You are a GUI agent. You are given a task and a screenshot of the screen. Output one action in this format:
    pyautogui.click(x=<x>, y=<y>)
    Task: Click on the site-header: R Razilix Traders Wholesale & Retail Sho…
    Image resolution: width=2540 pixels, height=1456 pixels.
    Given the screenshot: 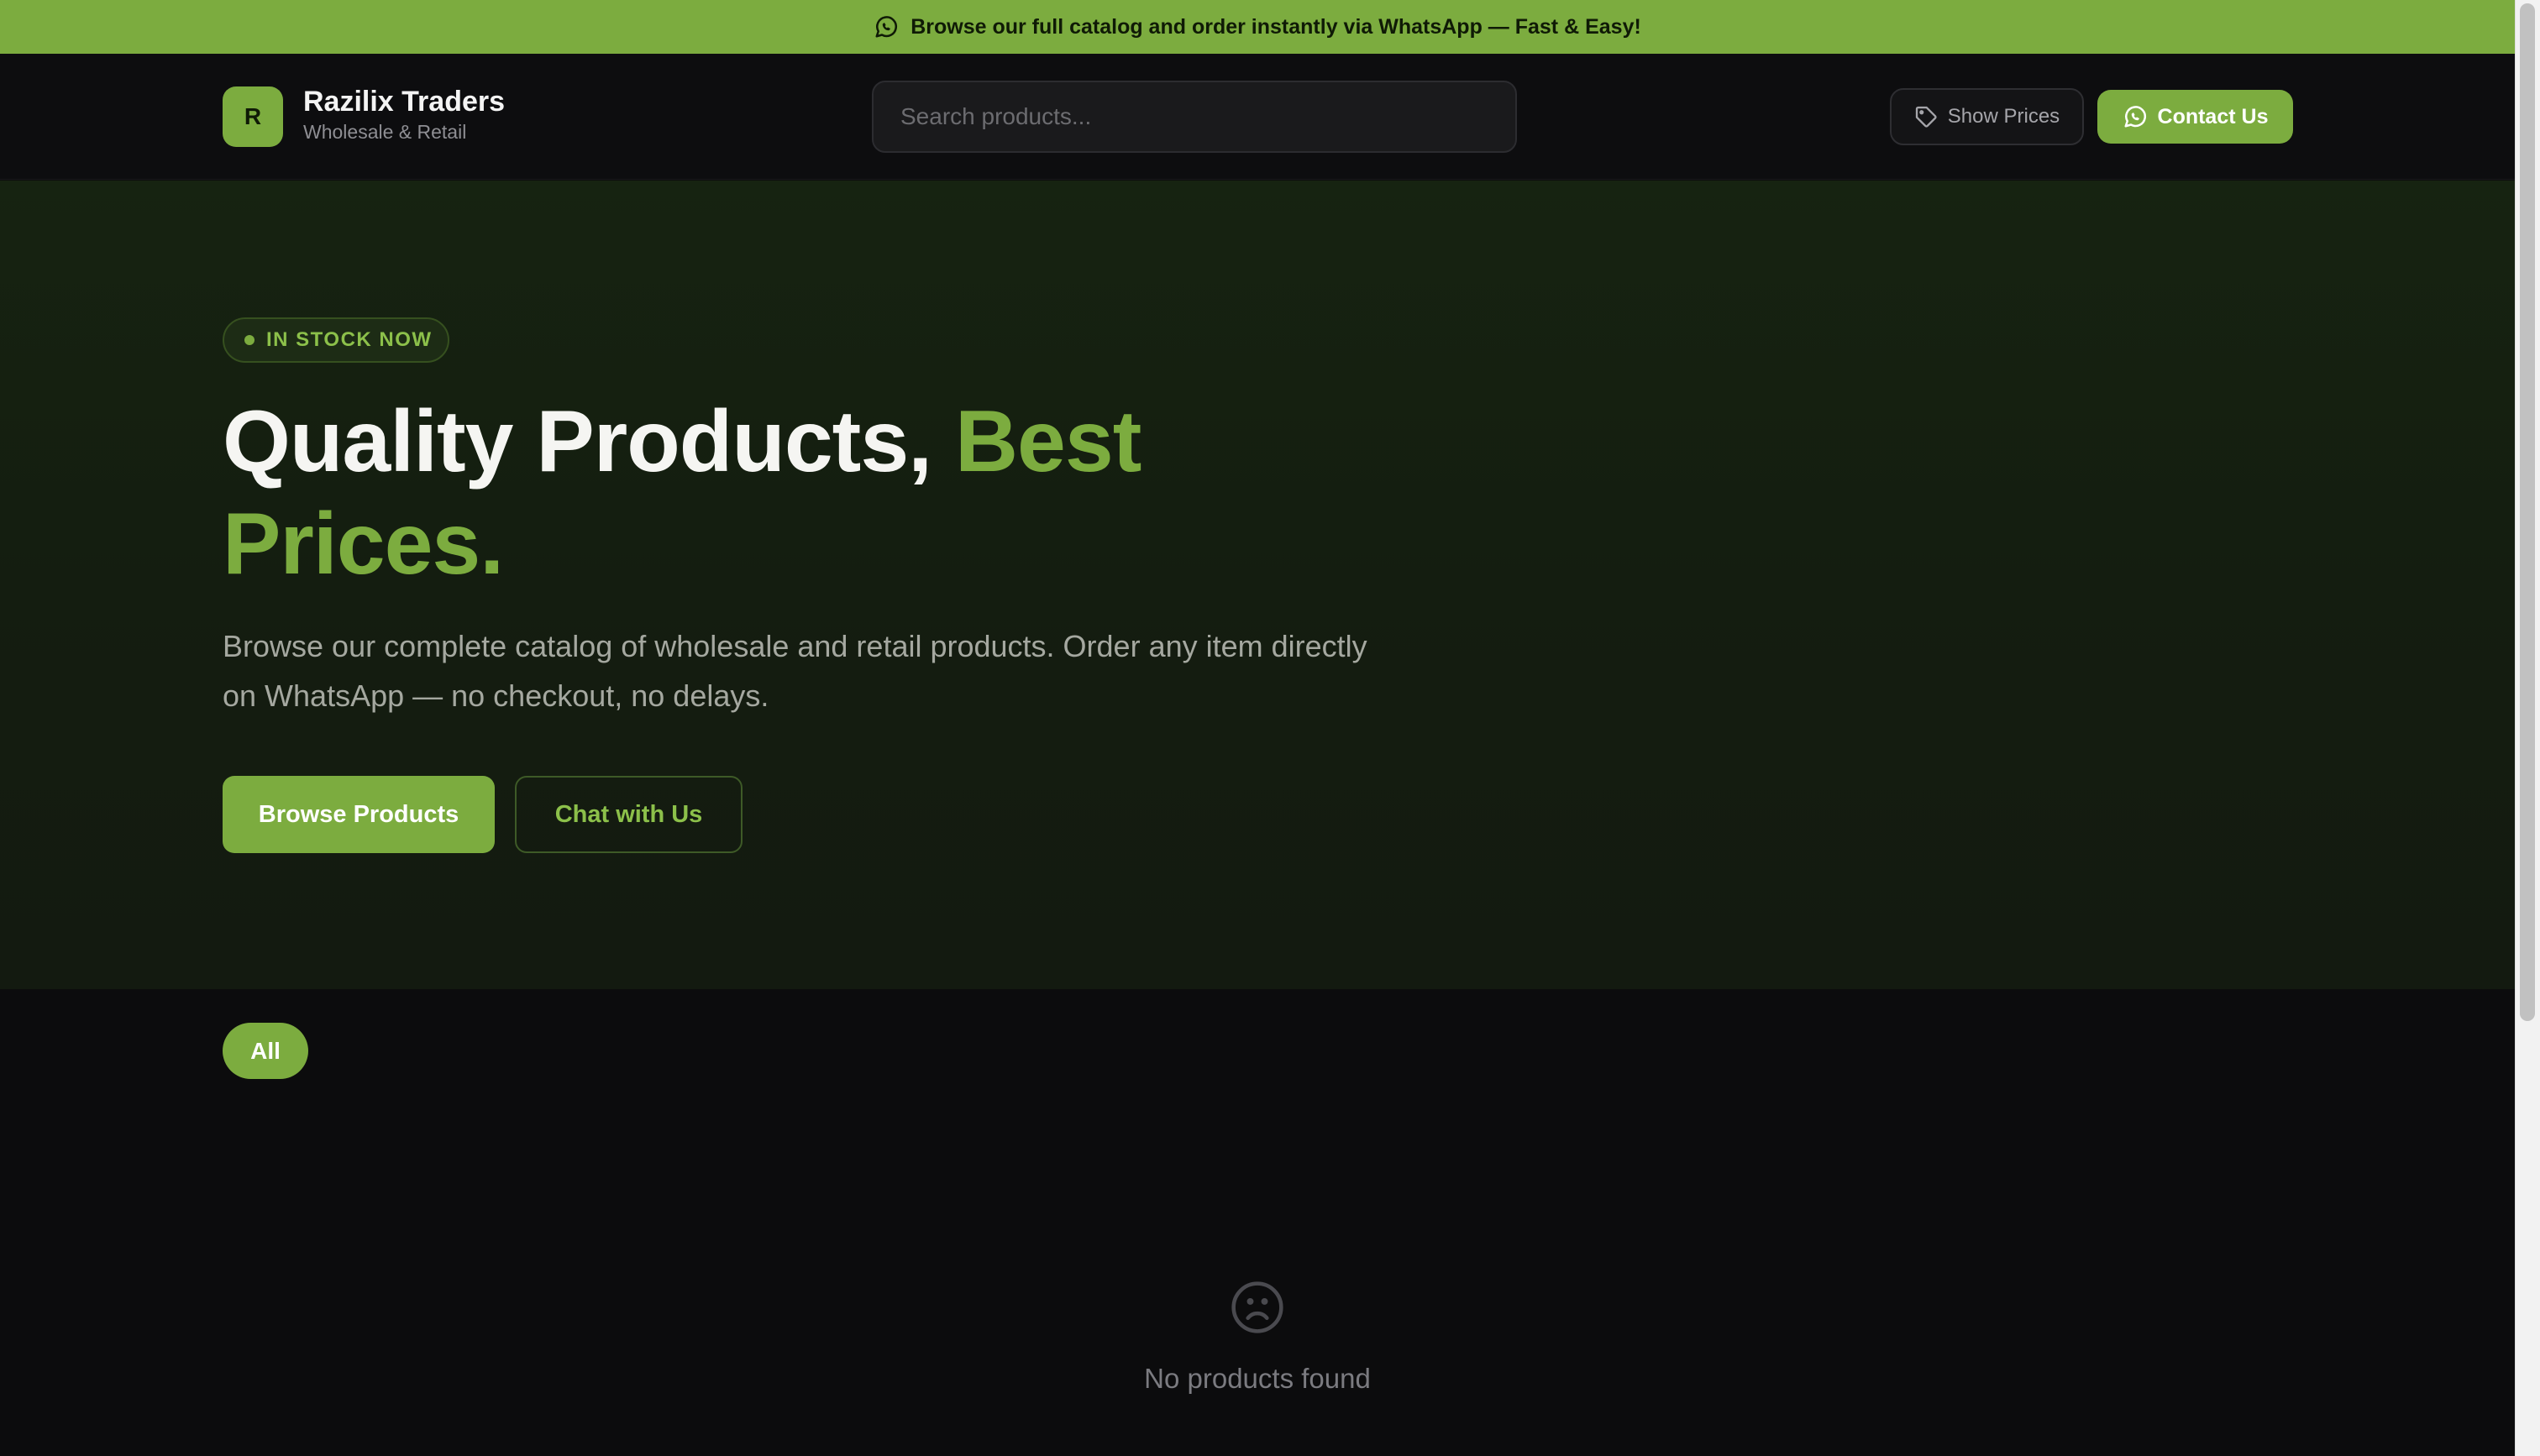 What is the action you would take?
    pyautogui.click(x=1257, y=117)
    